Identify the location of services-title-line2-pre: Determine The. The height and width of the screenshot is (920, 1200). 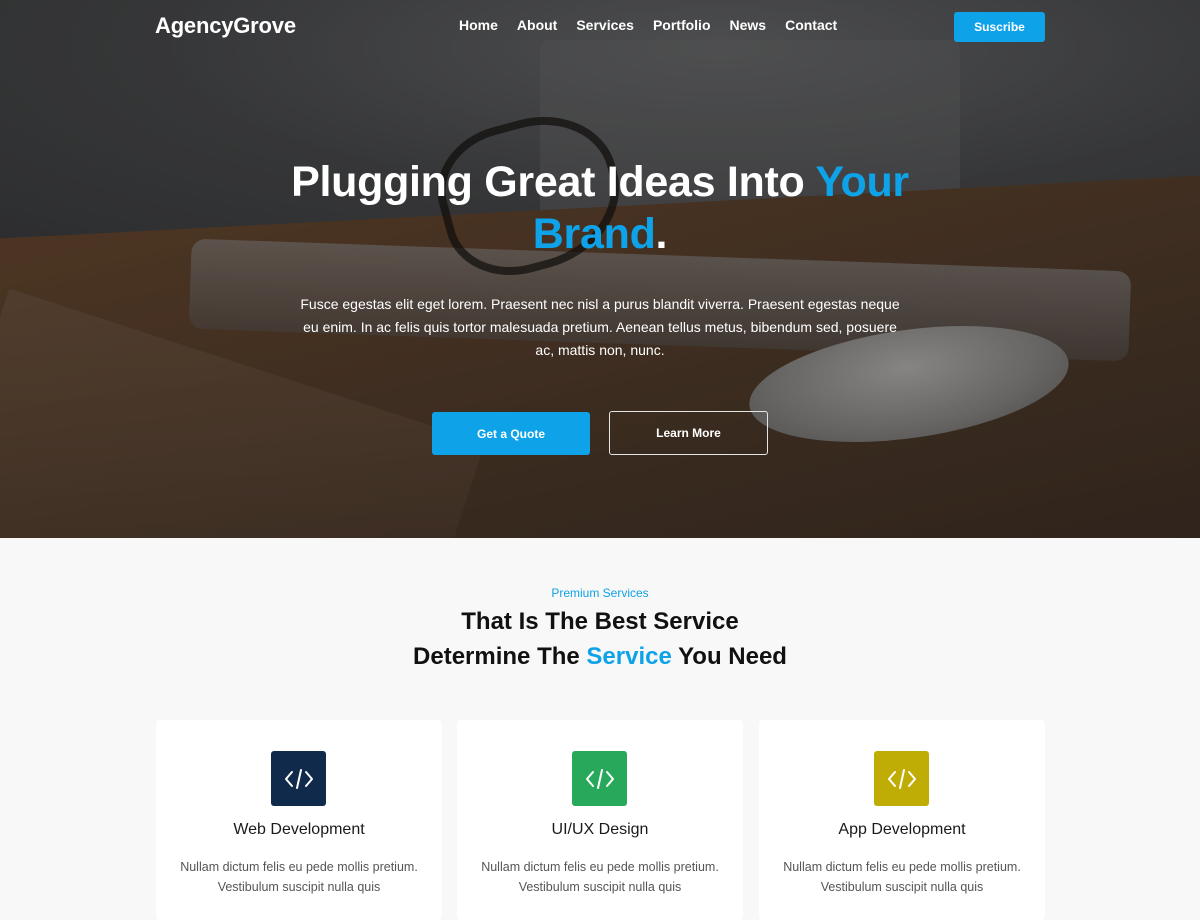
(500, 656).